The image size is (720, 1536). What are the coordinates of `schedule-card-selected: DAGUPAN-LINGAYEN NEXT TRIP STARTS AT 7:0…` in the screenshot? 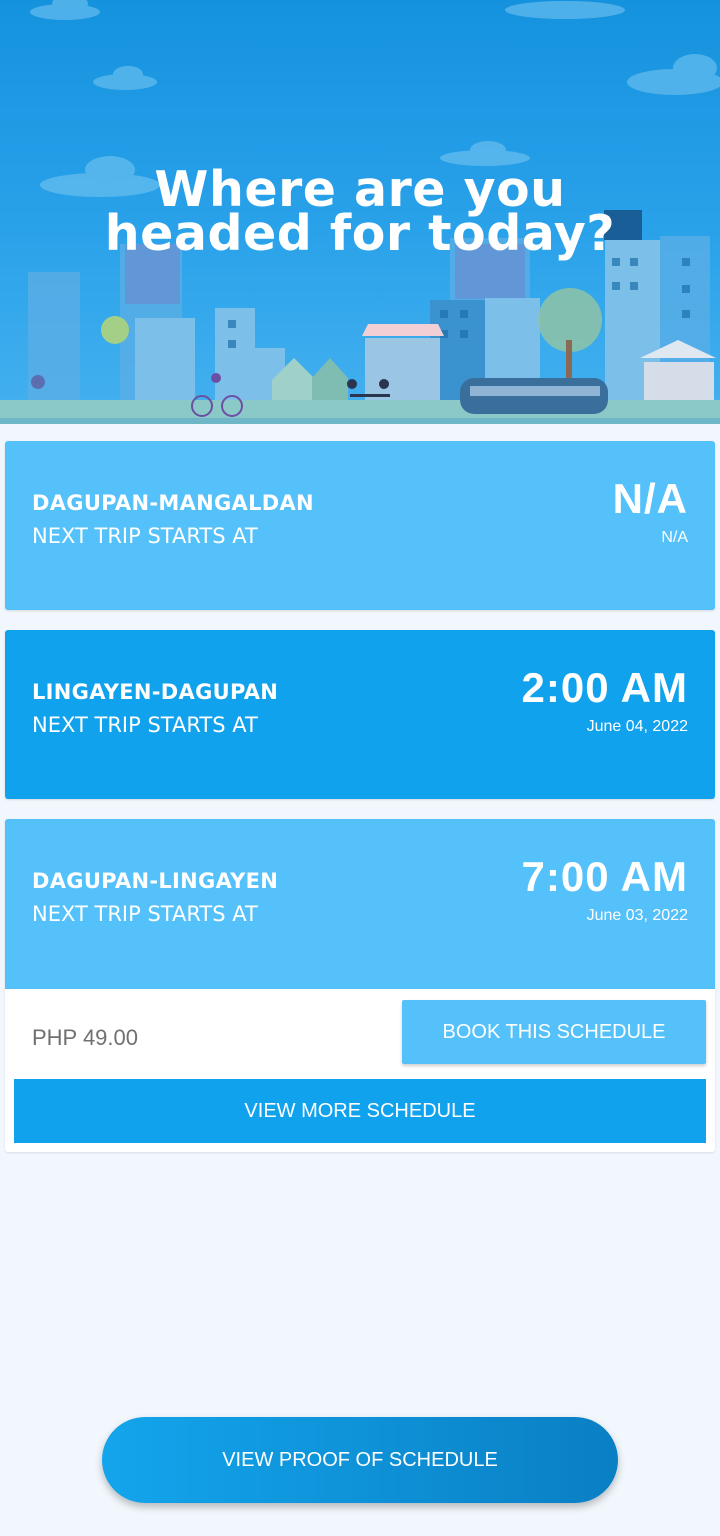 It's located at (360, 904).